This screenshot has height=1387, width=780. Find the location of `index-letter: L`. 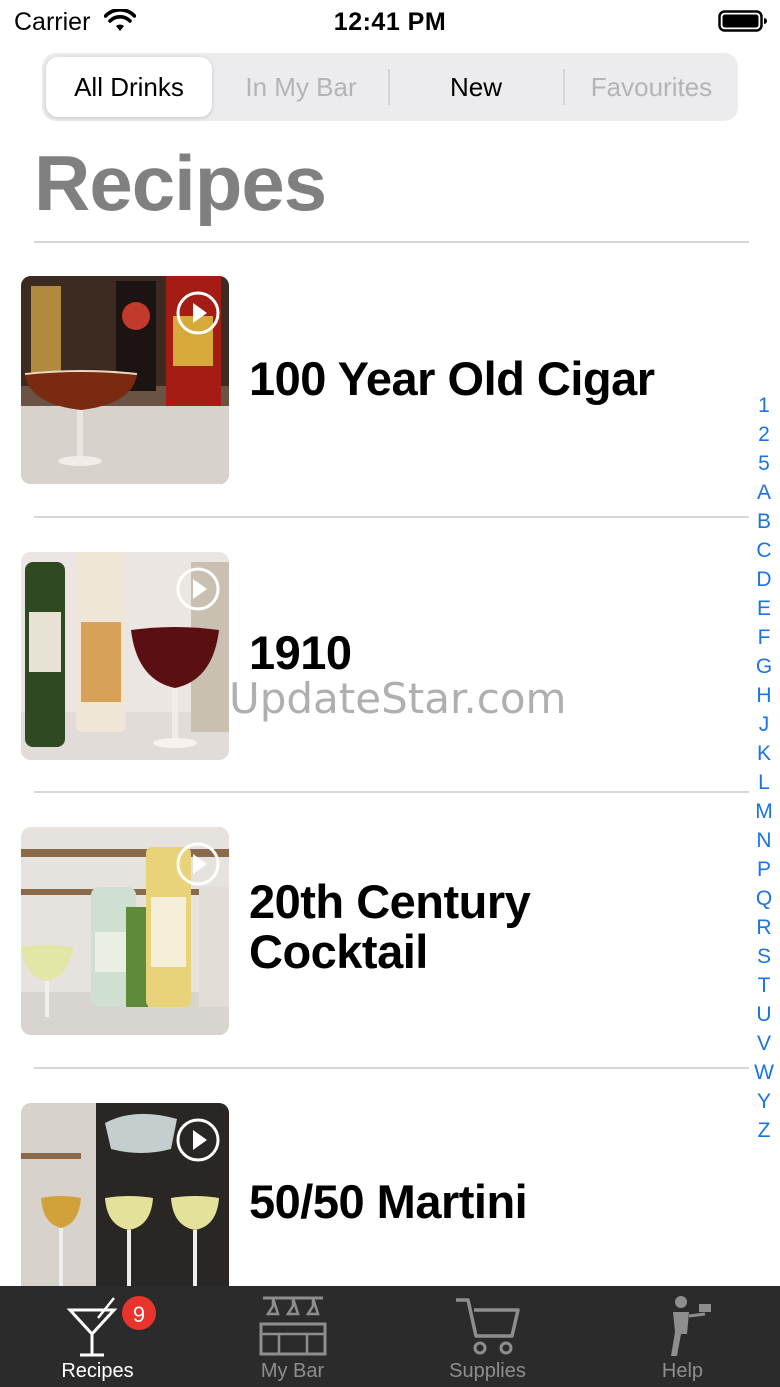

index-letter: L is located at coordinates (764, 782).